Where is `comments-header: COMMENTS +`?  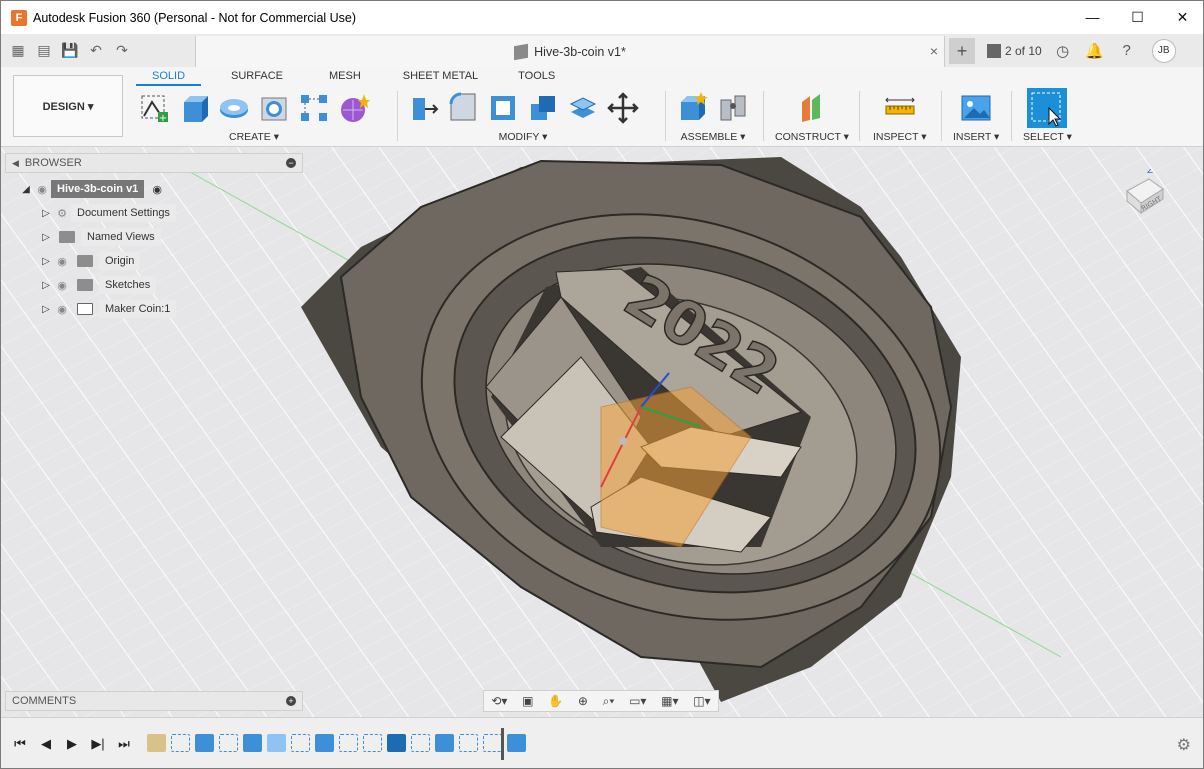 comments-header: COMMENTS + is located at coordinates (154, 701).